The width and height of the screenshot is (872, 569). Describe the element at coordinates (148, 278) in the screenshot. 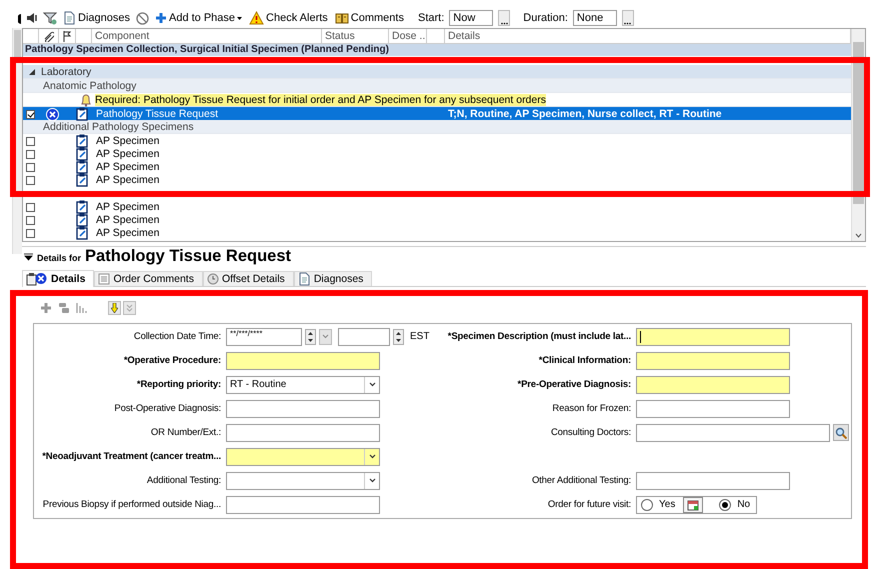

I see `order-comments-tab: Order Comments` at that location.